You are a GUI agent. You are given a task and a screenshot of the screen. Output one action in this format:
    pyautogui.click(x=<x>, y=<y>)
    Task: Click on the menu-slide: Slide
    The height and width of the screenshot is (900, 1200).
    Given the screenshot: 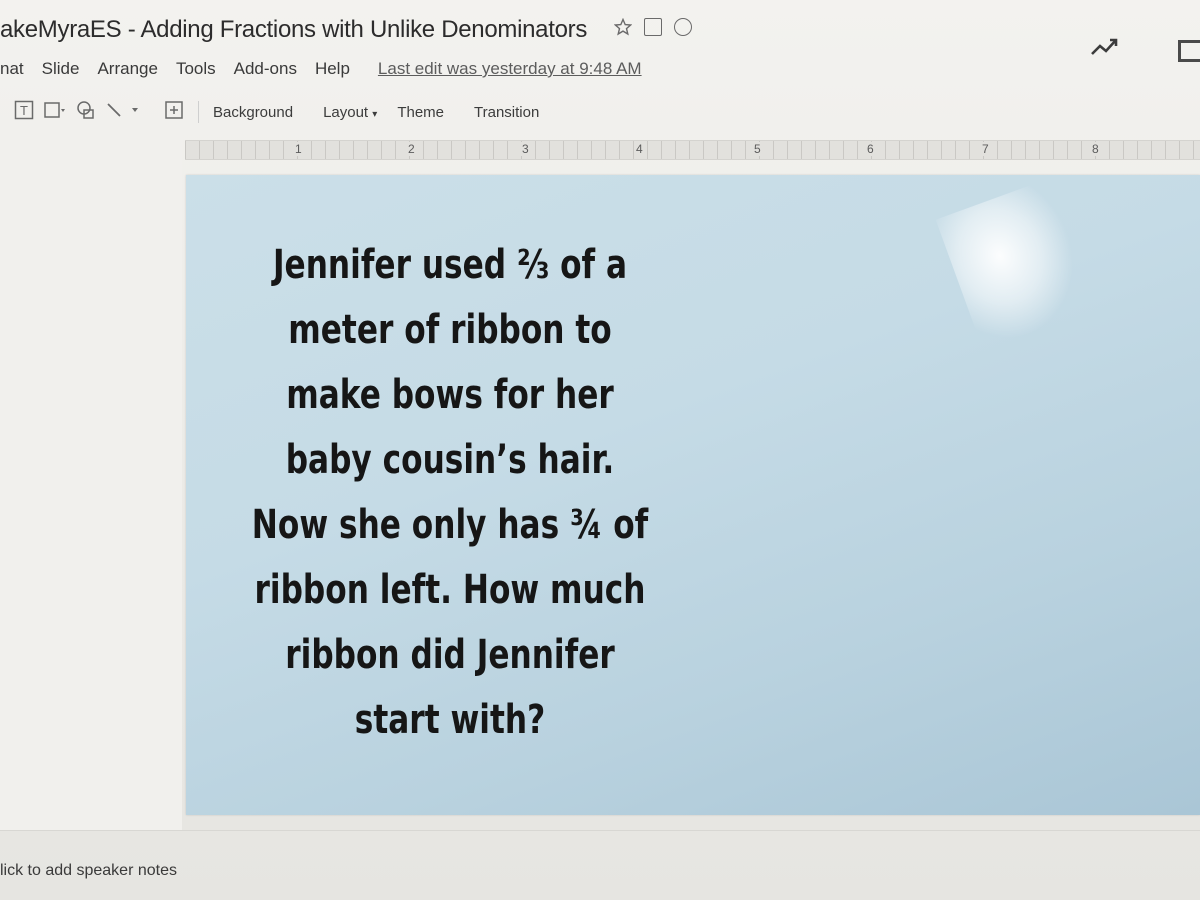 What is the action you would take?
    pyautogui.click(x=61, y=69)
    